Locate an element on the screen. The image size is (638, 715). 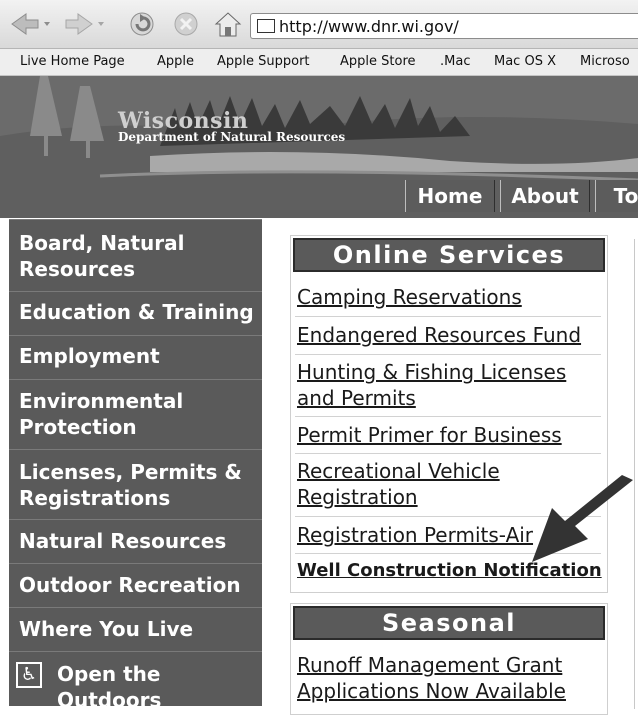
address-bar: http://www.dnr.wi.gov/ is located at coordinates (444, 26).